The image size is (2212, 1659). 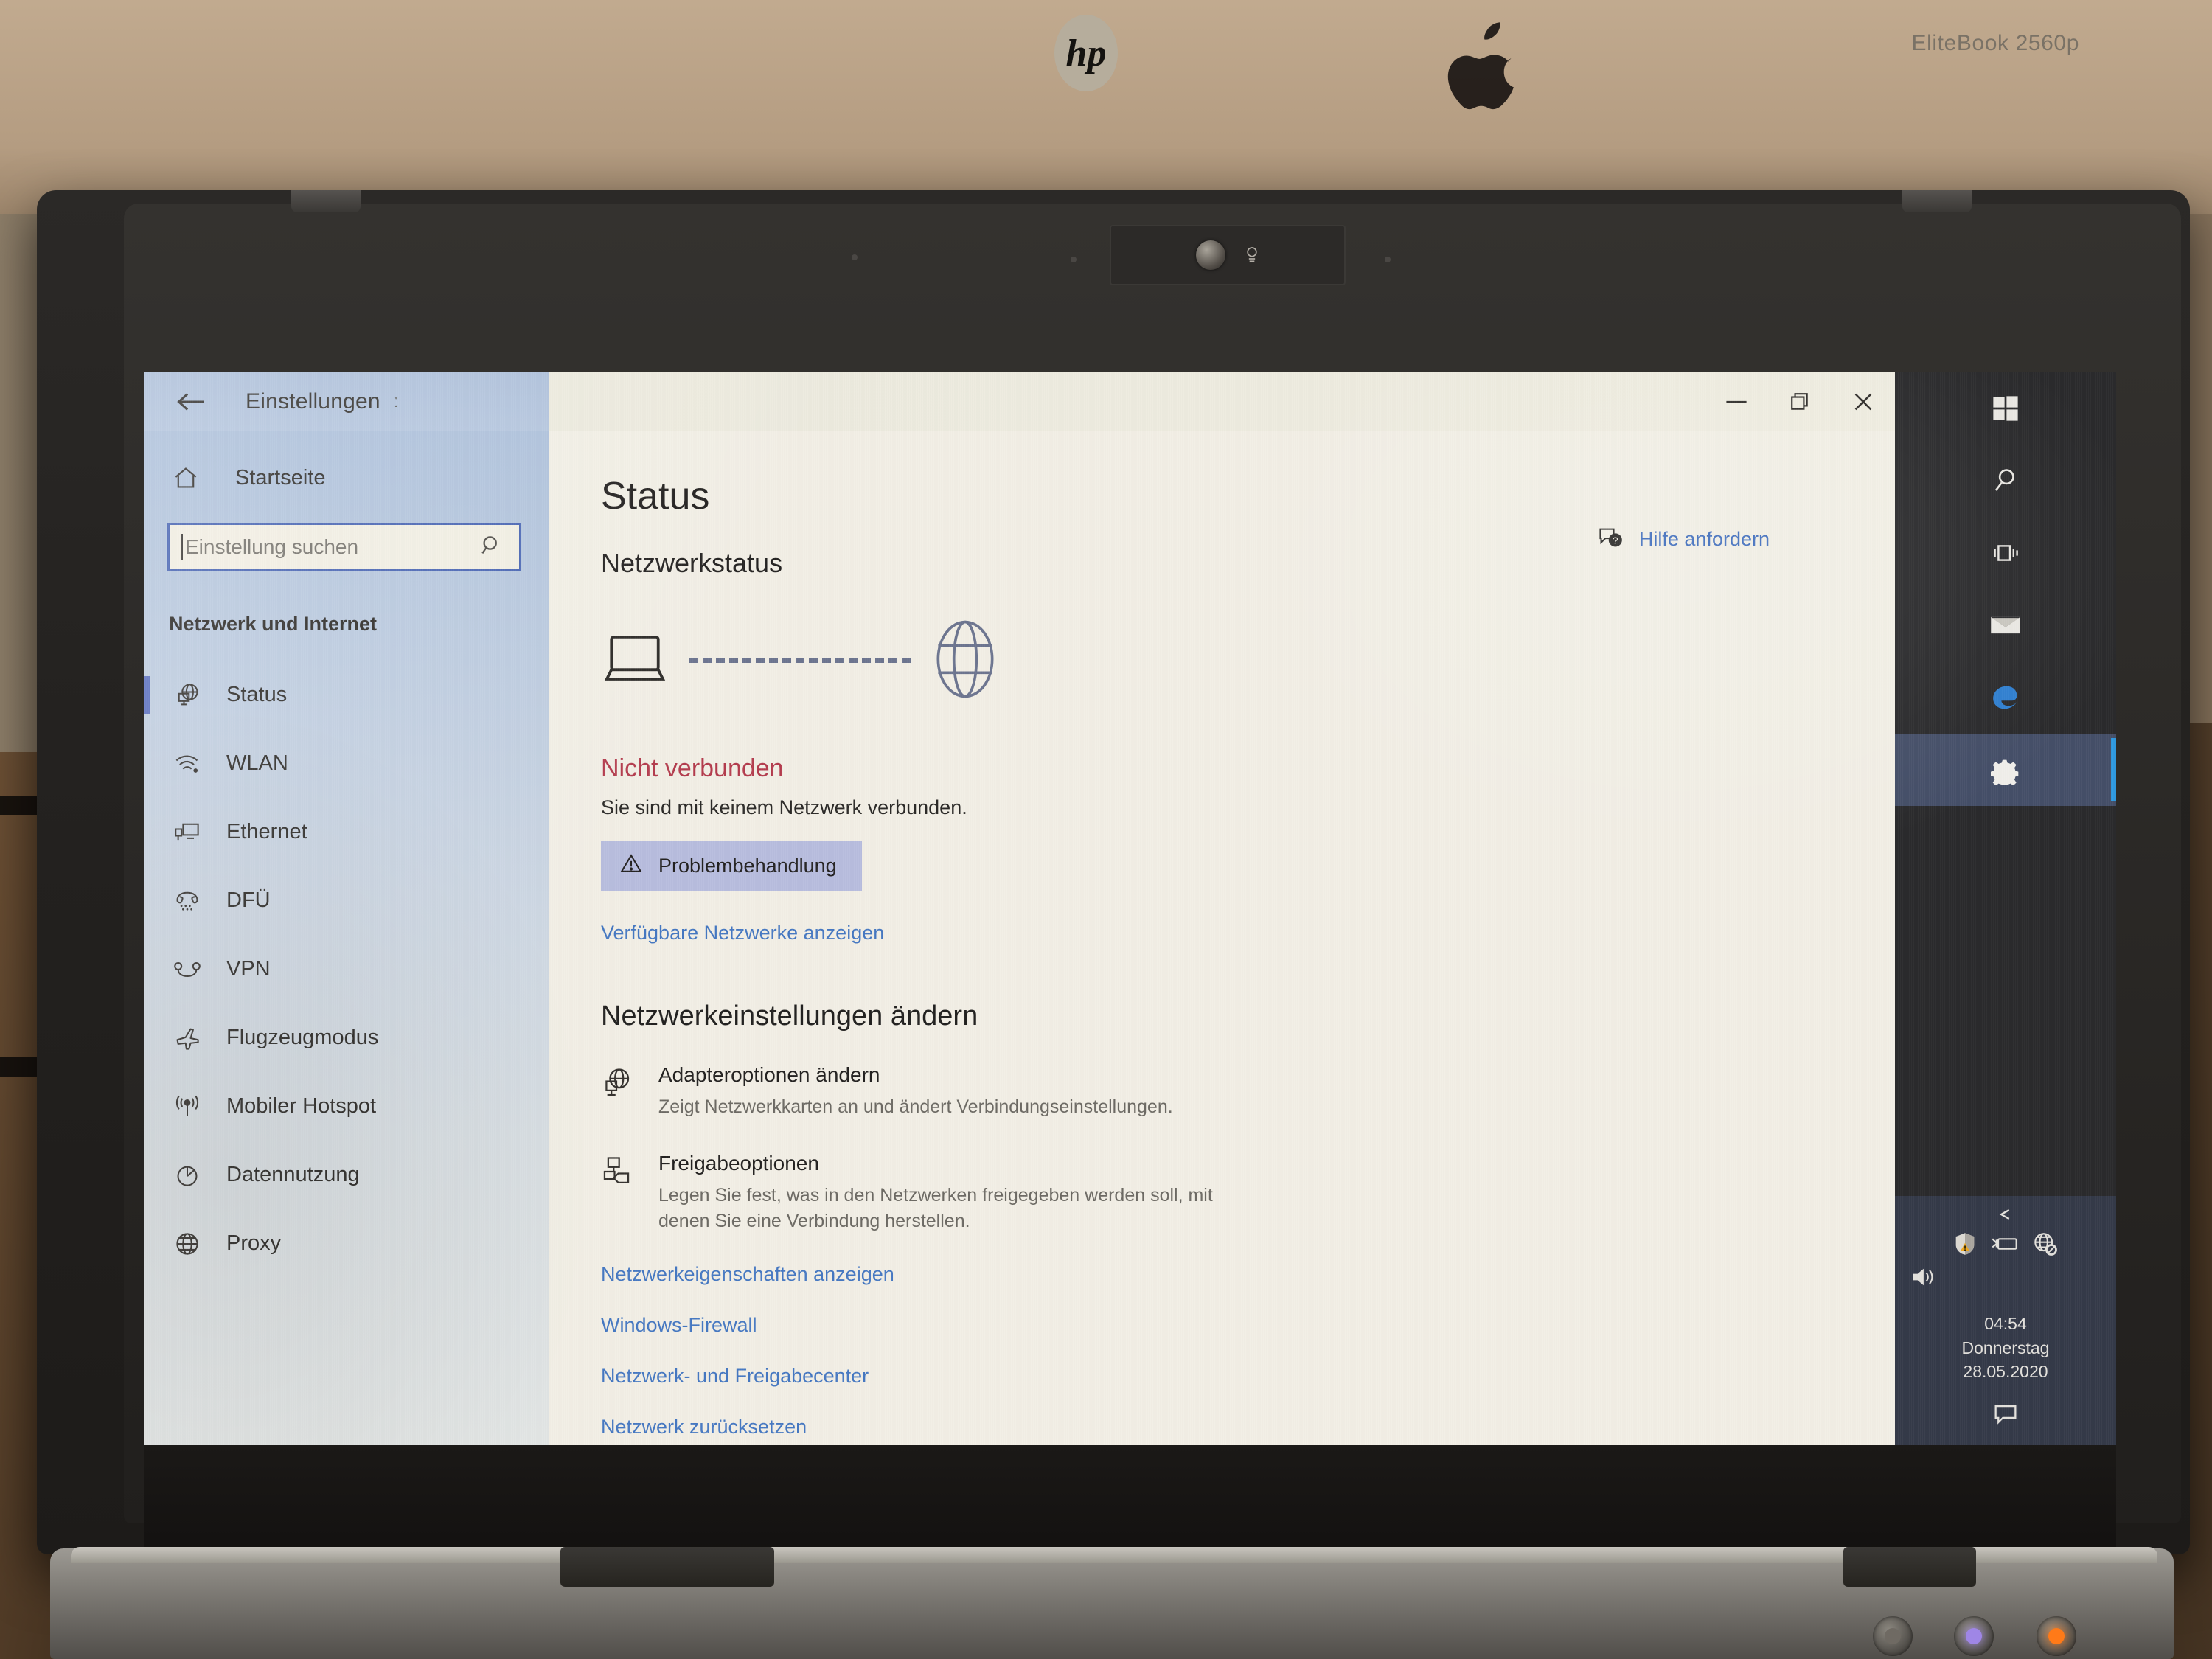 I want to click on action-center-icon, so click(x=2005, y=1416).